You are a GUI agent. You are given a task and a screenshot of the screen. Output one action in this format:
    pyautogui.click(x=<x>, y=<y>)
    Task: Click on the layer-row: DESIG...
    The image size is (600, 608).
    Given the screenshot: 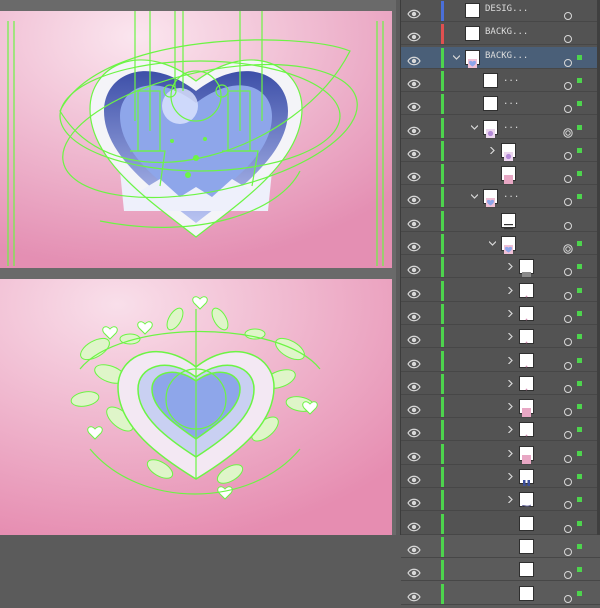 What is the action you would take?
    pyautogui.click(x=500, y=11)
    